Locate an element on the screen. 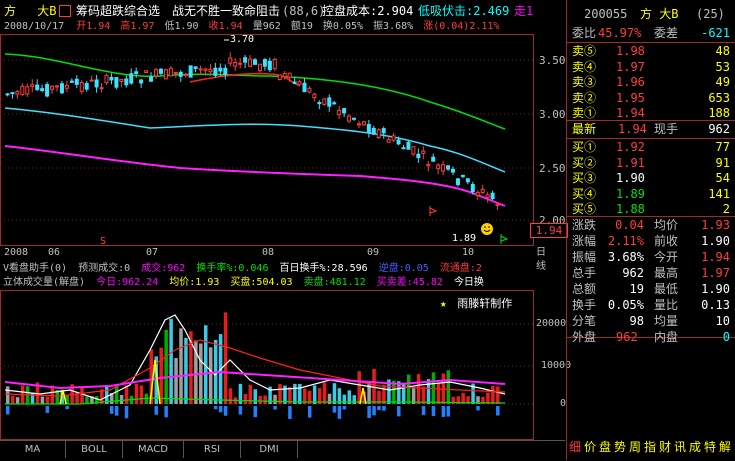 The height and width of the screenshot is (461, 735). panel-tab: 指 is located at coordinates (650, 447).